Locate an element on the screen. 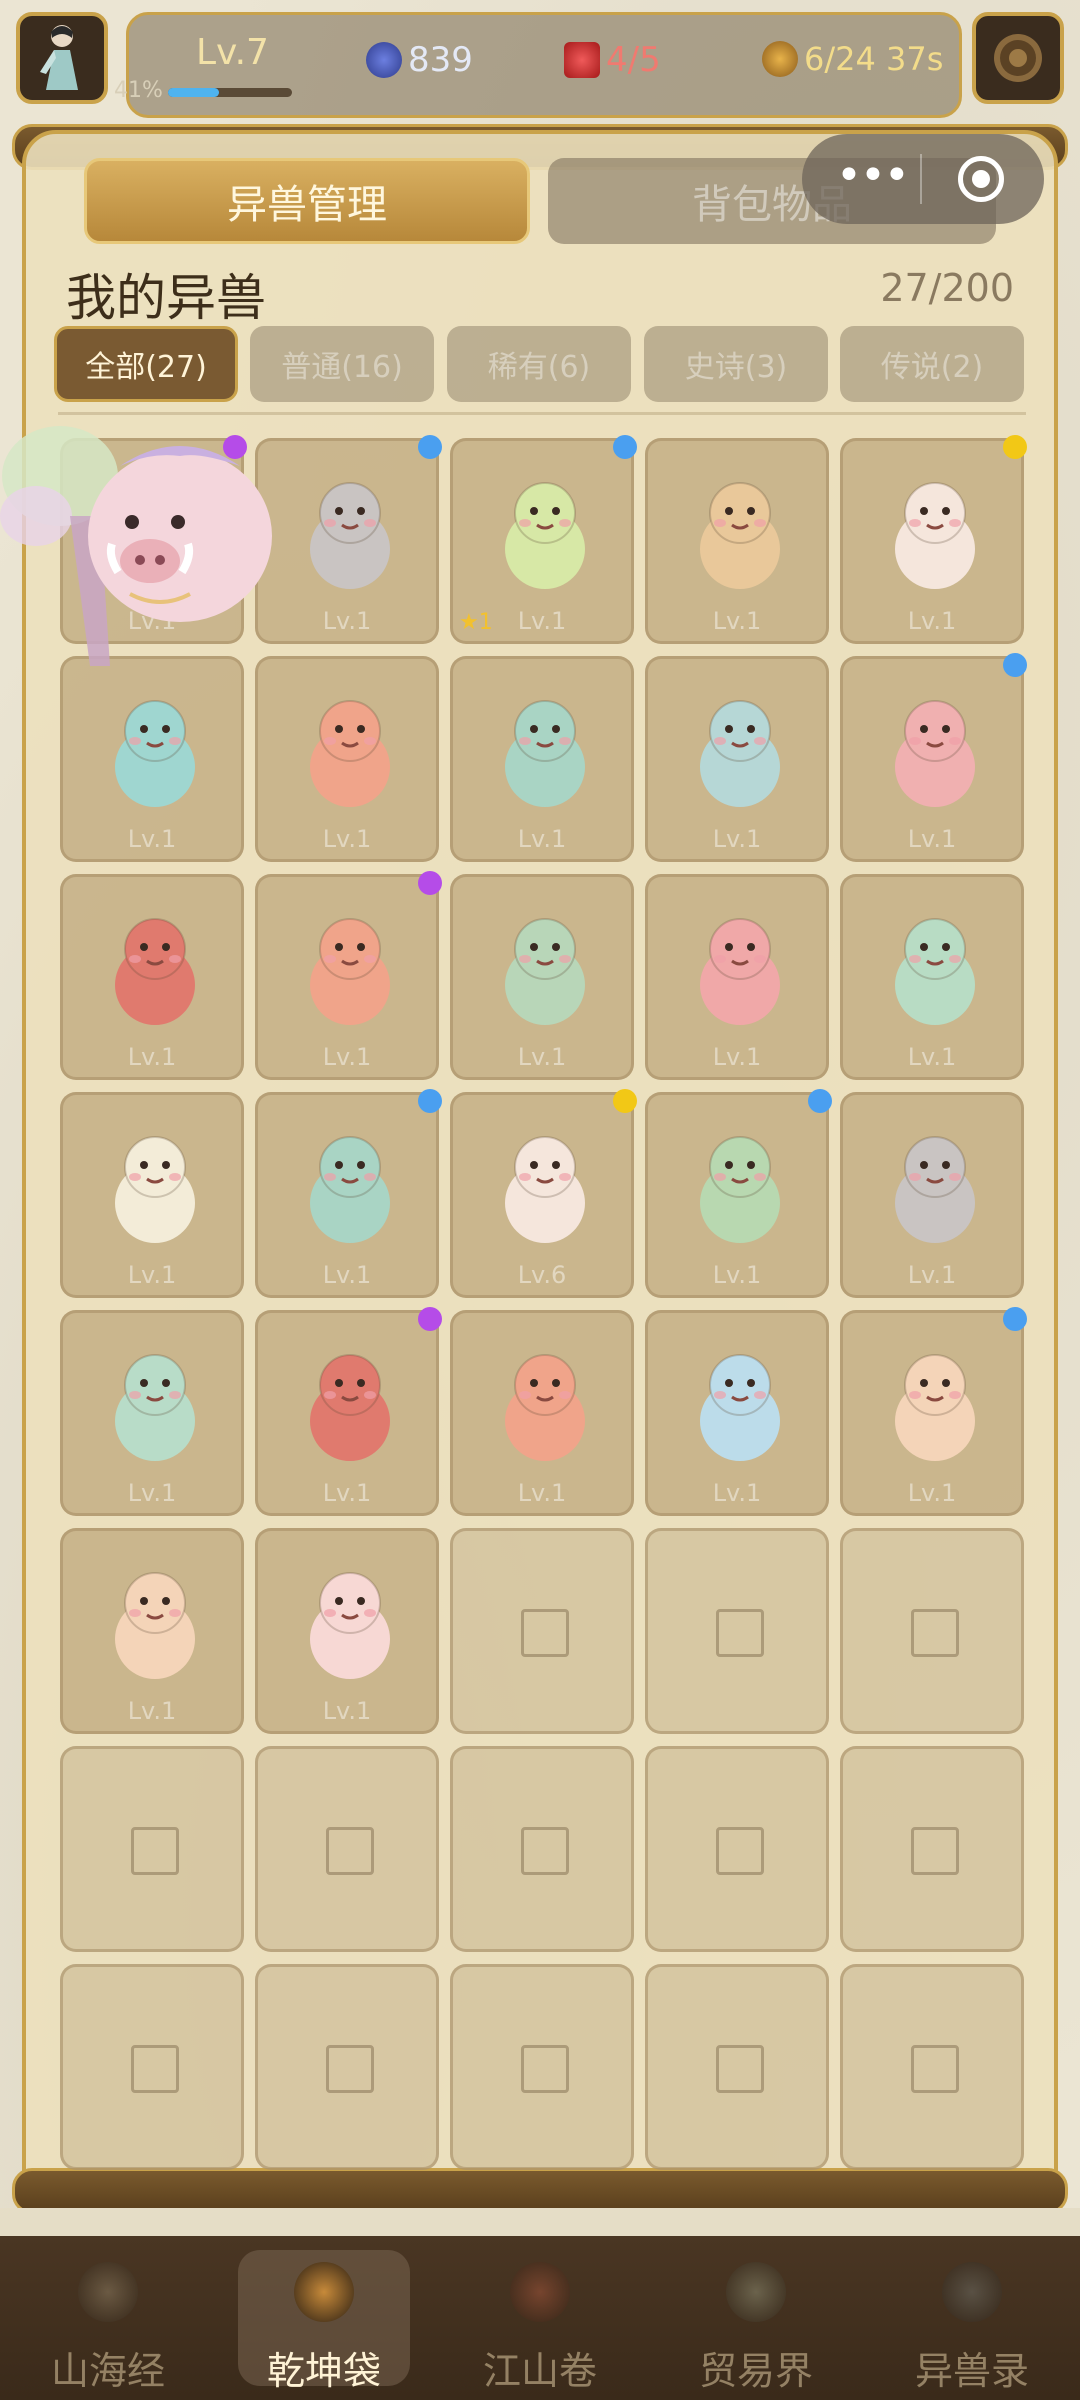  unicorn-beast-icon is located at coordinates (935, 971).